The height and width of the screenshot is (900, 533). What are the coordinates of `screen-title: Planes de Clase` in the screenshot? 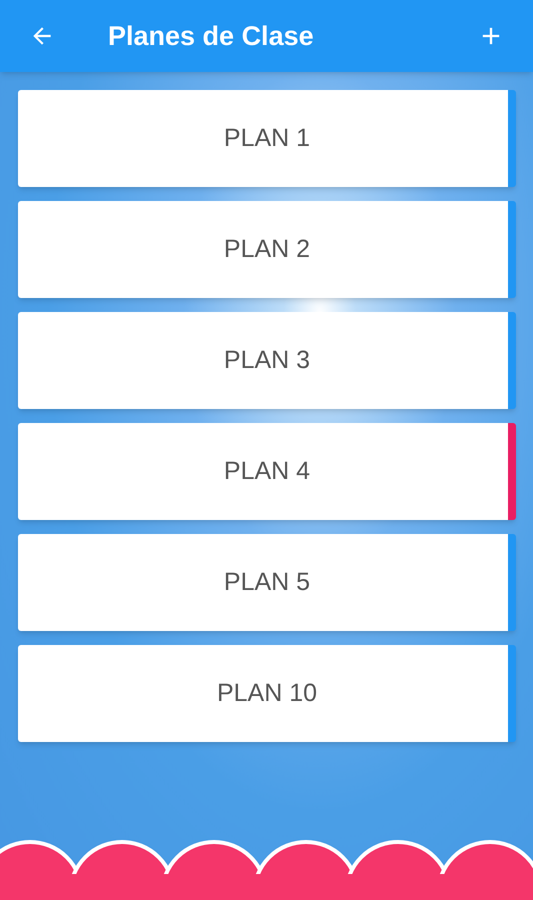 It's located at (211, 36).